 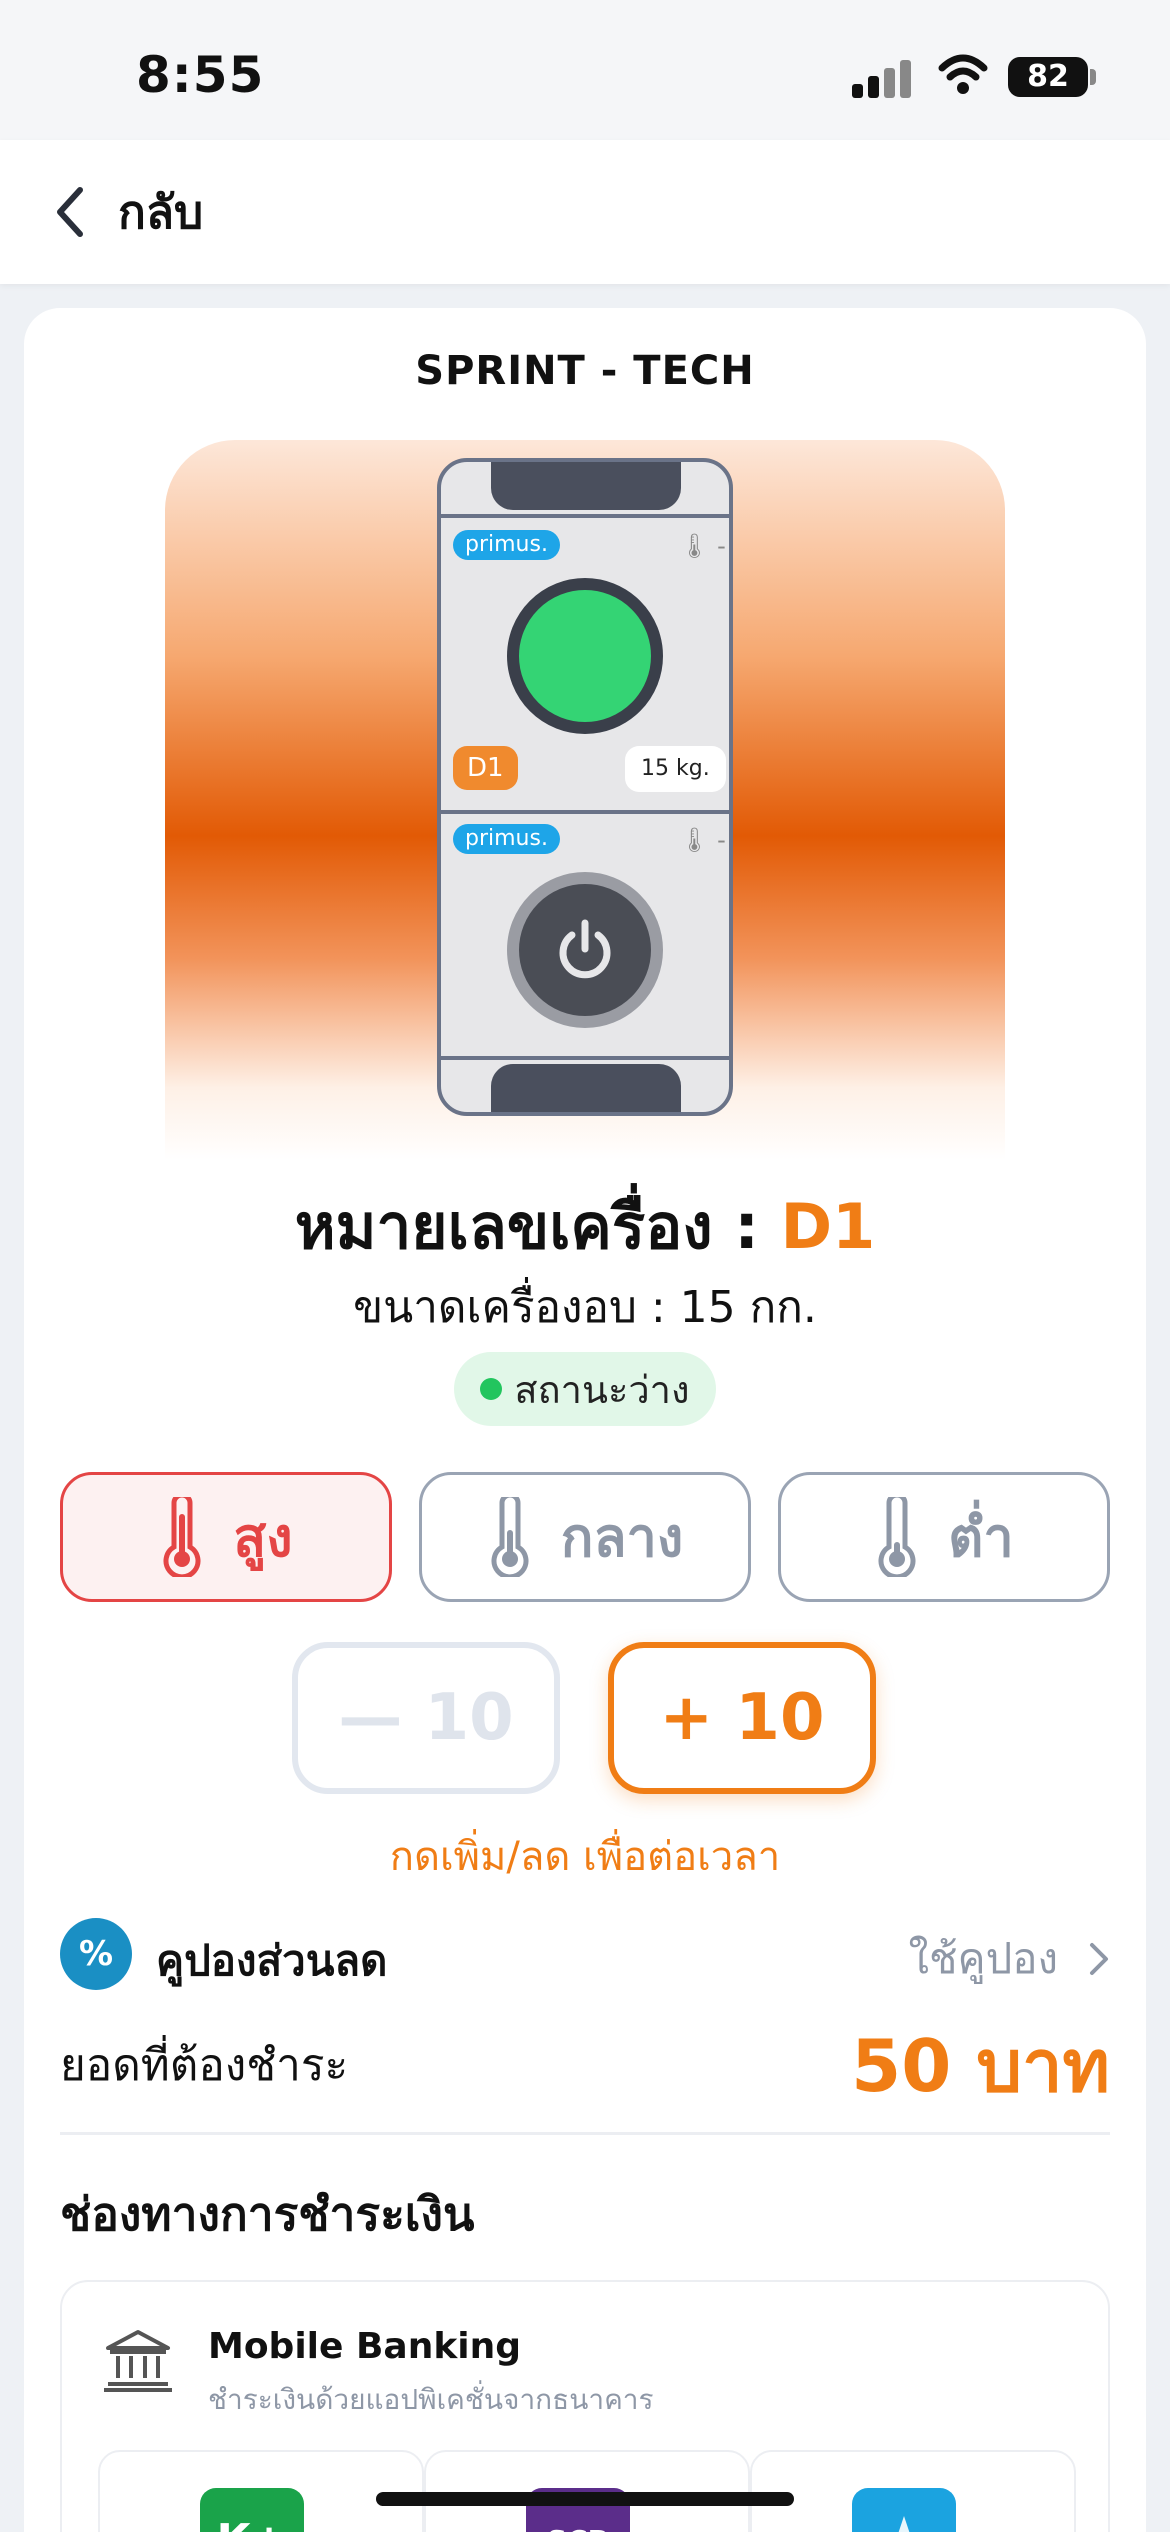 I want to click on back-button: กลับ, so click(x=126, y=212).